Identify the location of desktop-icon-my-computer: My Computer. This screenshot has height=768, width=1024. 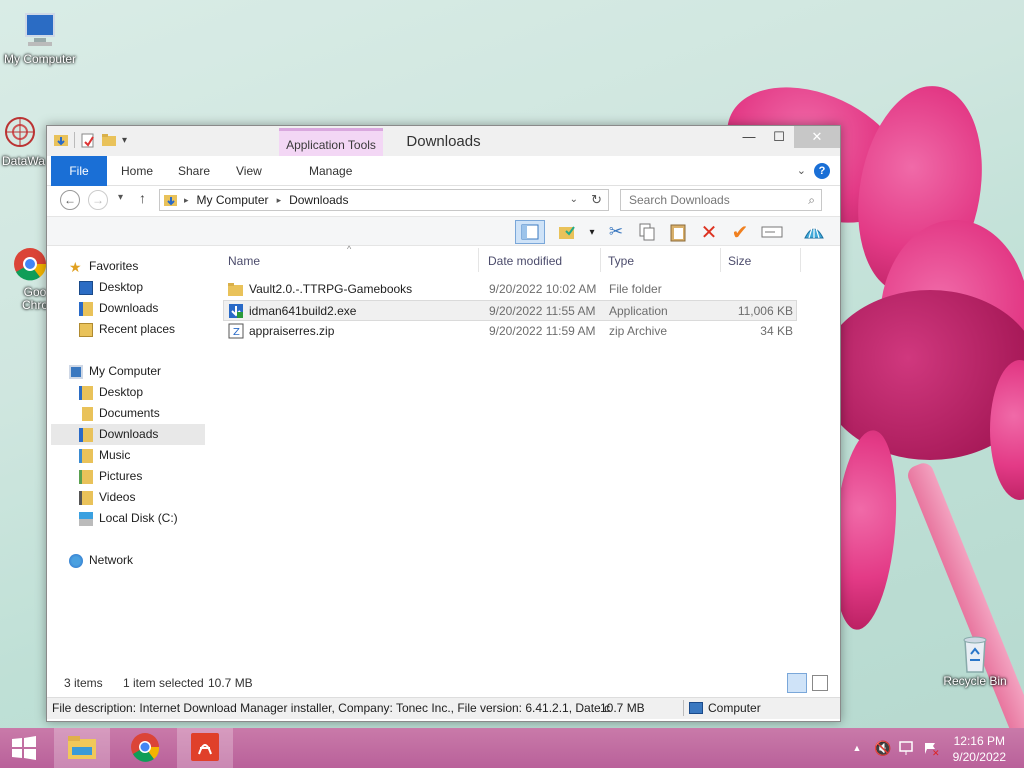
(40, 38).